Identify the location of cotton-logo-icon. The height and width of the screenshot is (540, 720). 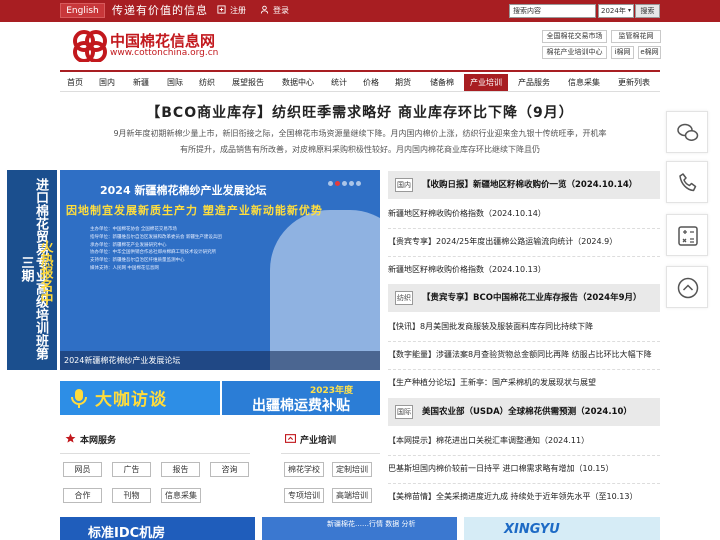
(90, 46).